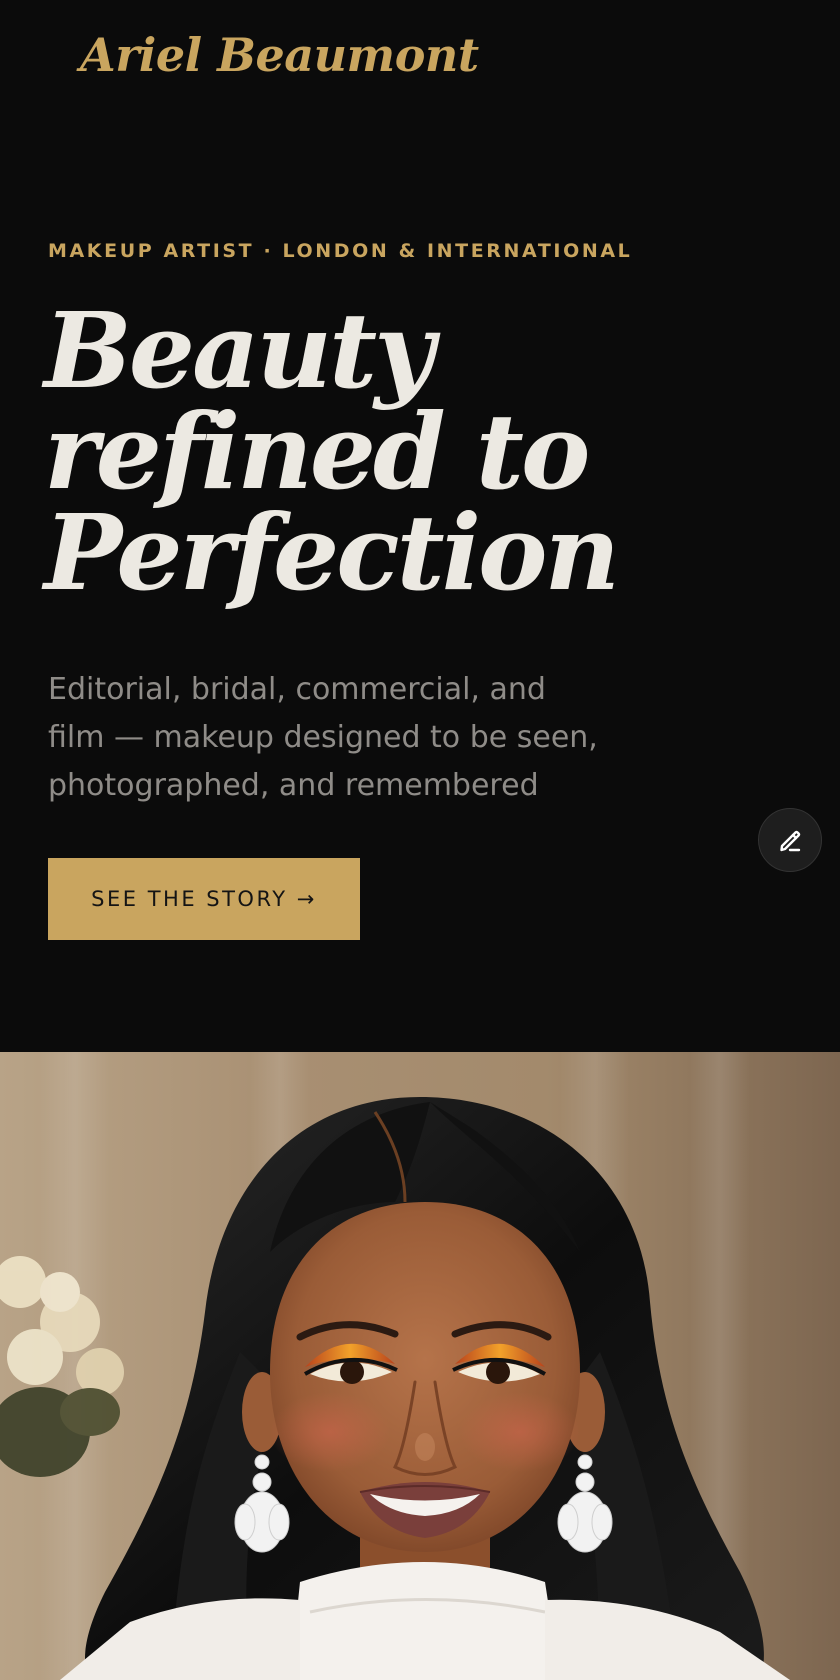 The width and height of the screenshot is (840, 1680). I want to click on hero-subcopy-line: Editorial, bridal, commercial, and, so click(297, 689).